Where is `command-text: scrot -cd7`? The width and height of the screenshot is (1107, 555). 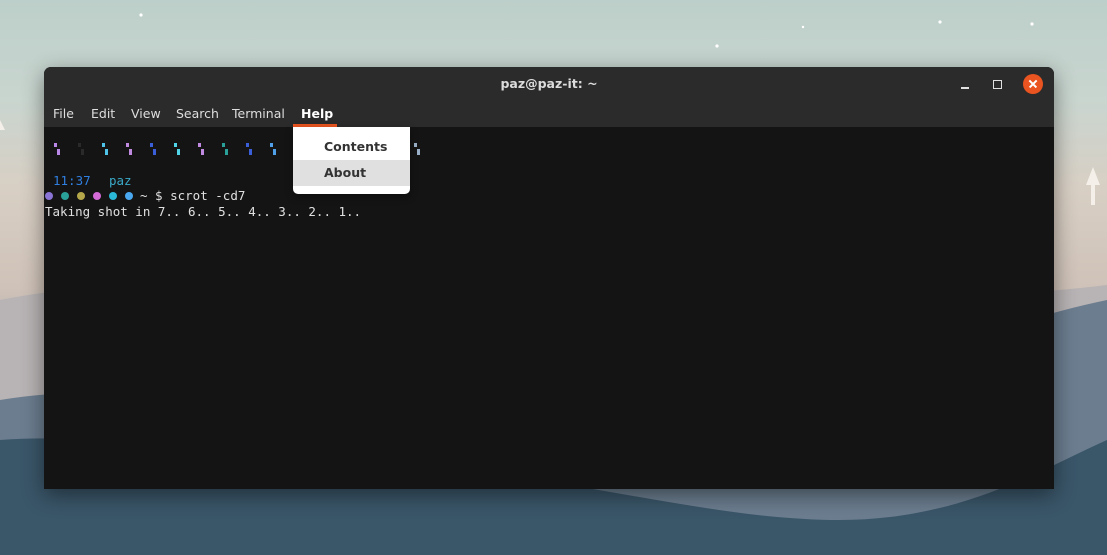
command-text: scrot -cd7 is located at coordinates (208, 195).